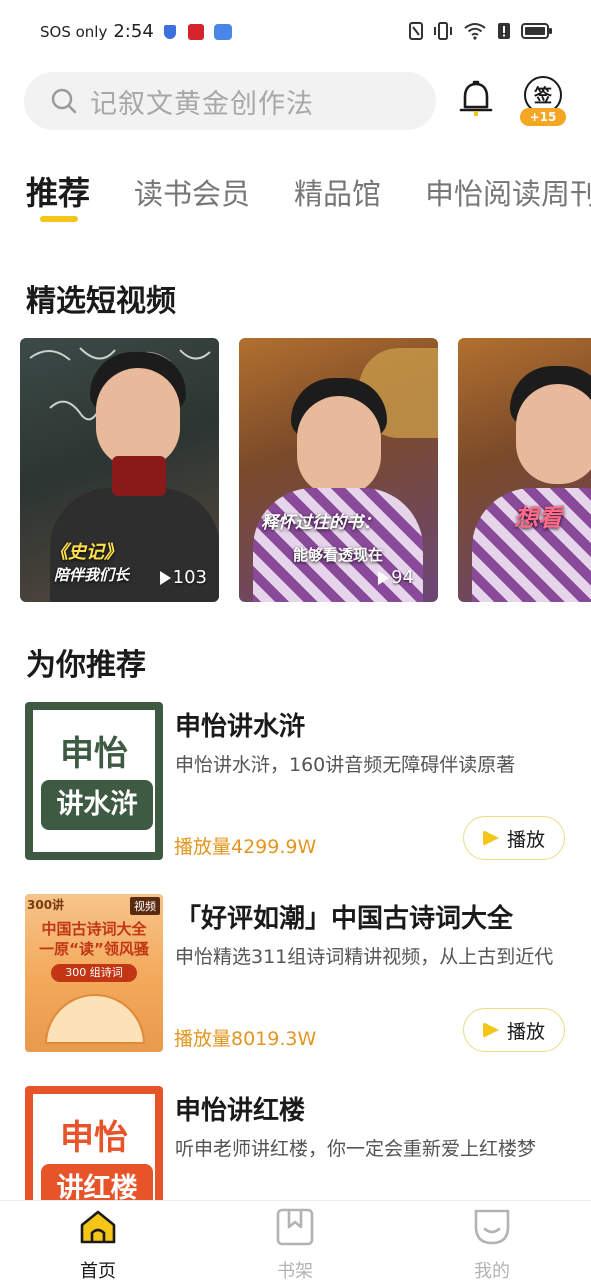  I want to click on nav-label: 我的, so click(492, 1270).